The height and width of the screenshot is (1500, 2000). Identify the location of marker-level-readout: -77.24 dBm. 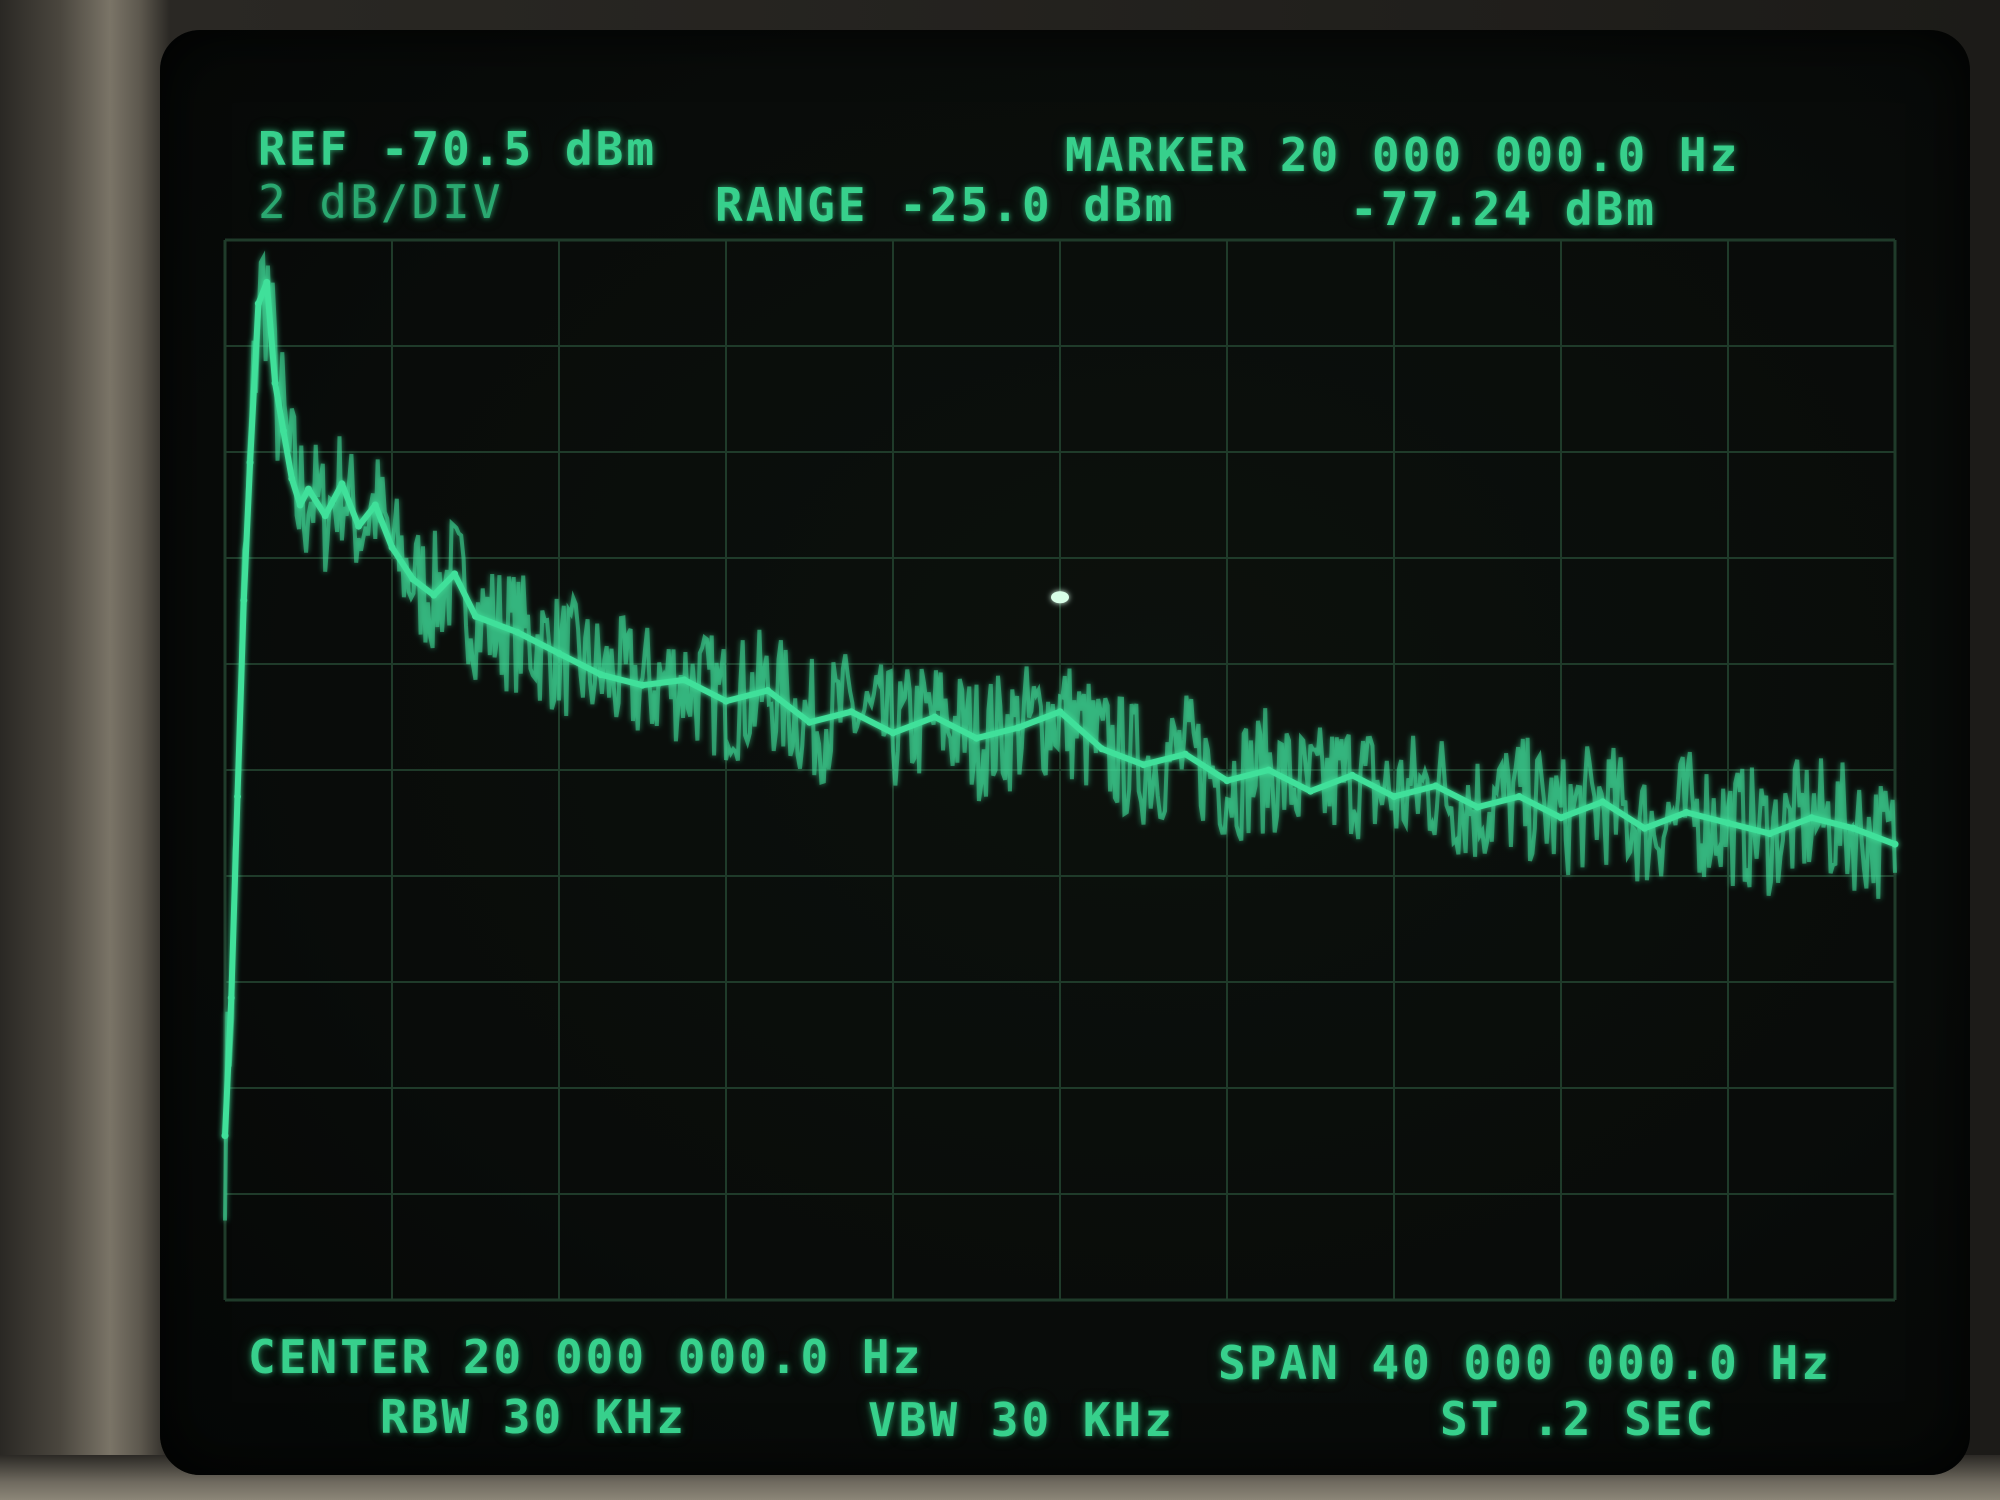
(1503, 209).